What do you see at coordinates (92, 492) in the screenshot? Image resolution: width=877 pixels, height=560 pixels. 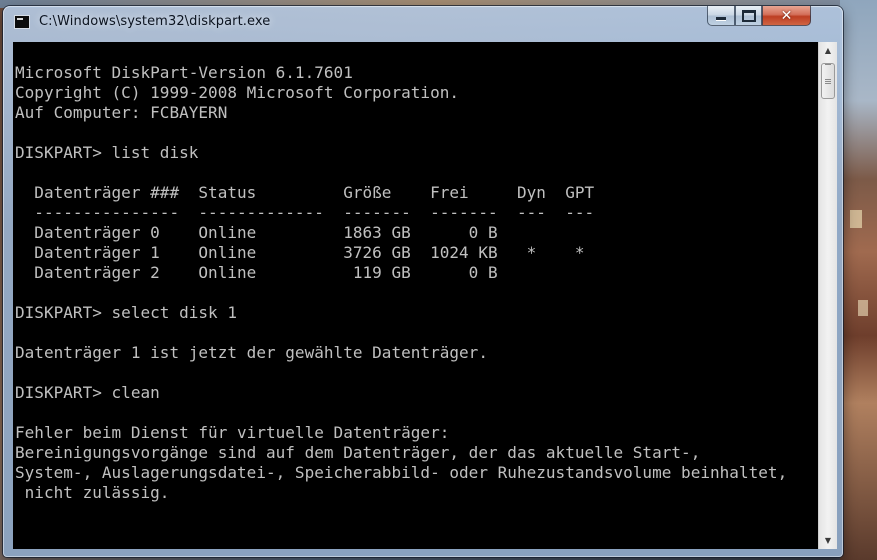 I see `console-line: nicht zulässig.` at bounding box center [92, 492].